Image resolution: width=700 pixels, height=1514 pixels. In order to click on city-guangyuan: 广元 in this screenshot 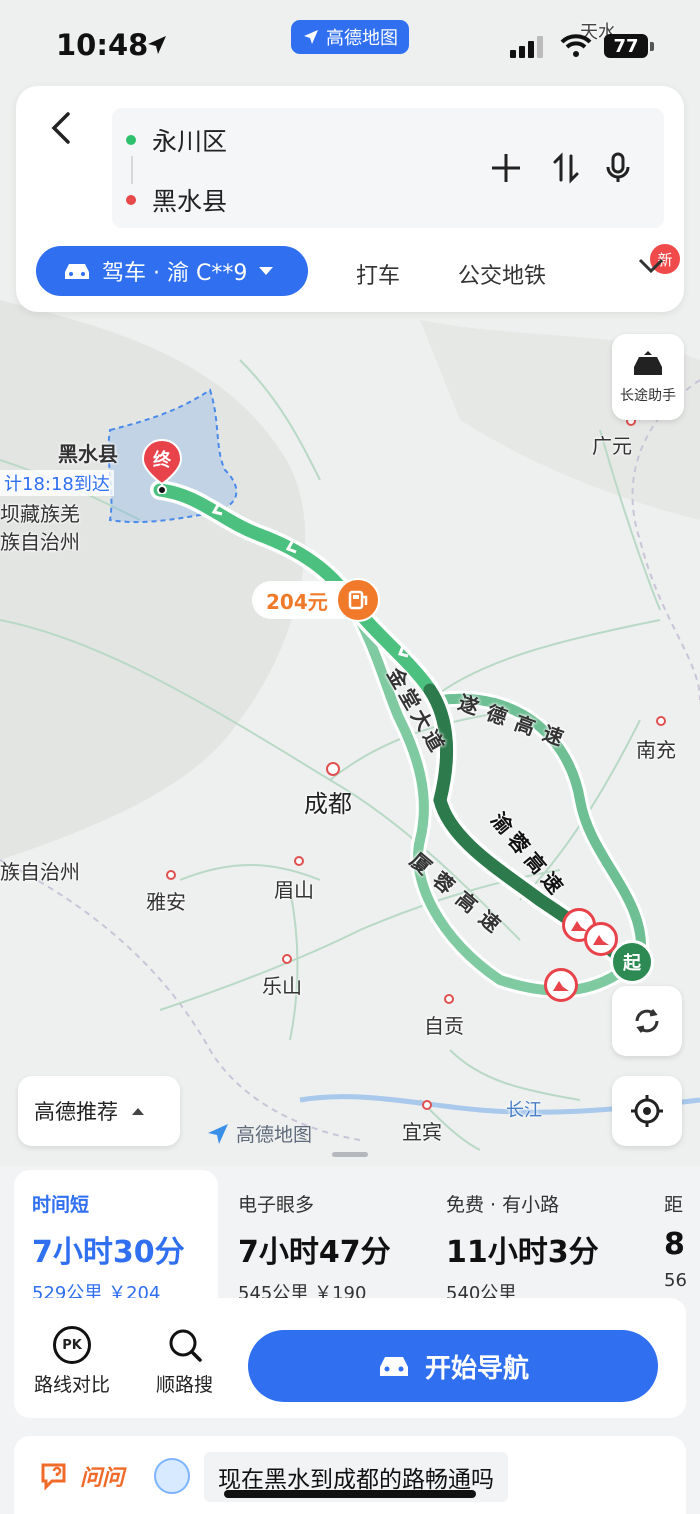, I will do `click(612, 446)`.